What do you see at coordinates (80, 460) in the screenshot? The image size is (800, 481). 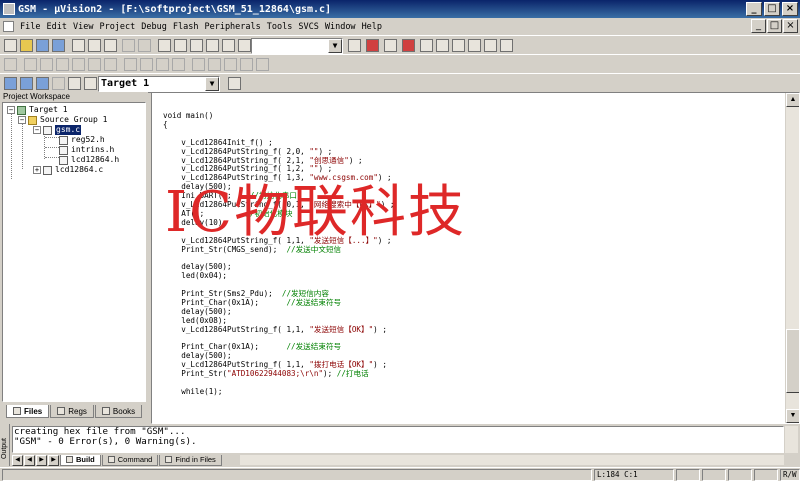 I see `tab-build: Build` at bounding box center [80, 460].